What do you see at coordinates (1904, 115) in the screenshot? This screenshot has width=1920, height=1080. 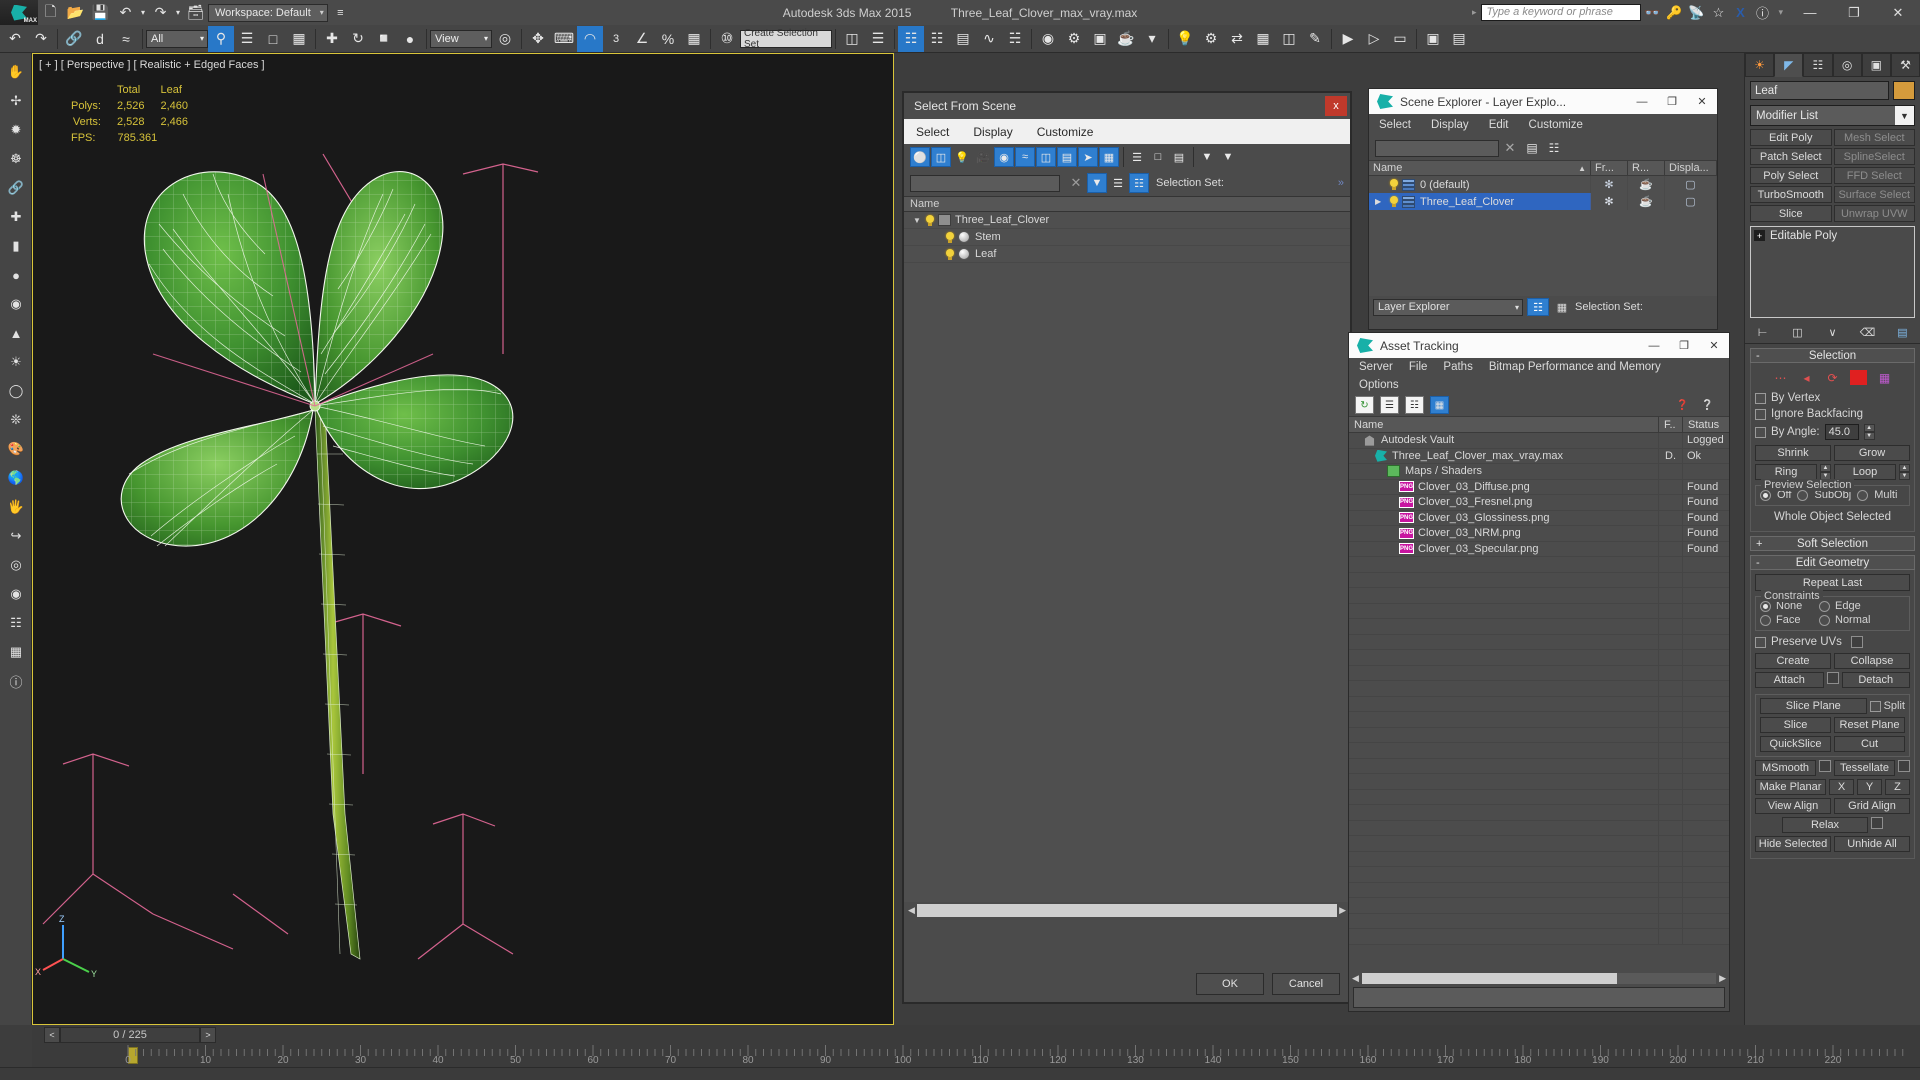 I see `chevron-down-icon: ▼` at bounding box center [1904, 115].